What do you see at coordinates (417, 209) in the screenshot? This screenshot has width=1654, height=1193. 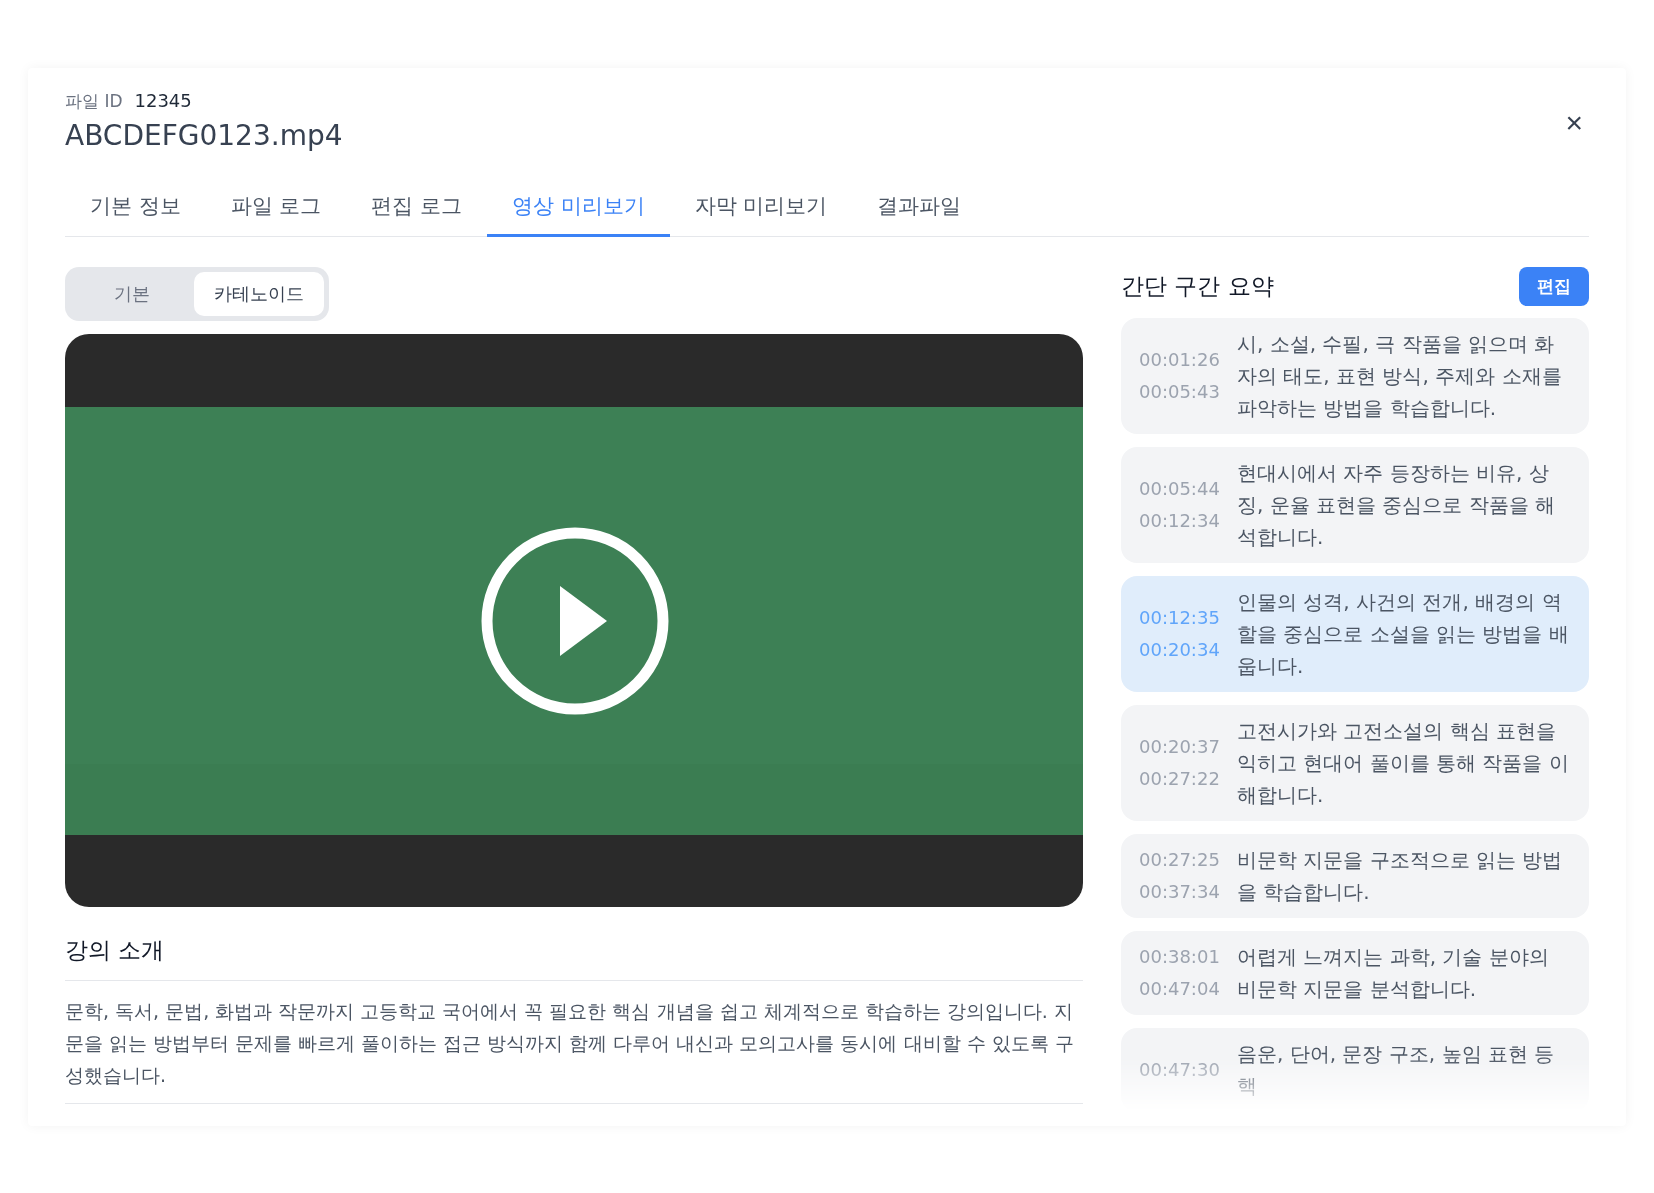 I see `tab: 편집 로그` at bounding box center [417, 209].